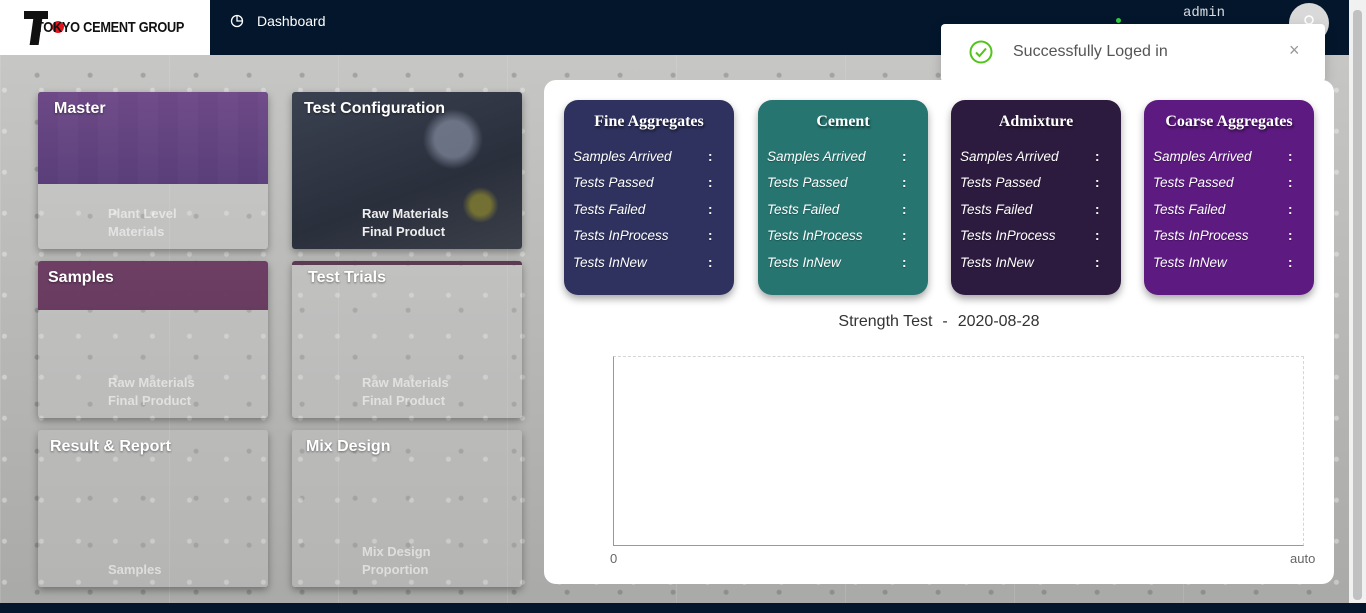  What do you see at coordinates (998, 321) in the screenshot?
I see `chart-date: 2020-08-28` at bounding box center [998, 321].